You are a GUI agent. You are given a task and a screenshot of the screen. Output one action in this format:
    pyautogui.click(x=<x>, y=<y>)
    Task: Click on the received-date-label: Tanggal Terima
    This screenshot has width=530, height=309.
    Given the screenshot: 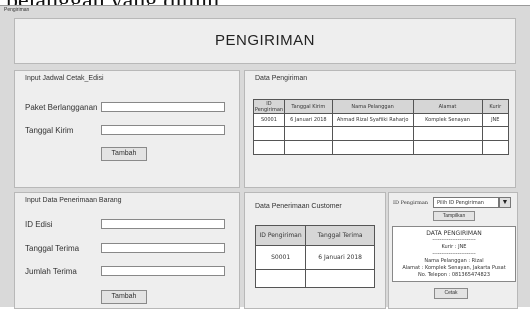 What is the action you would take?
    pyautogui.click(x=52, y=248)
    